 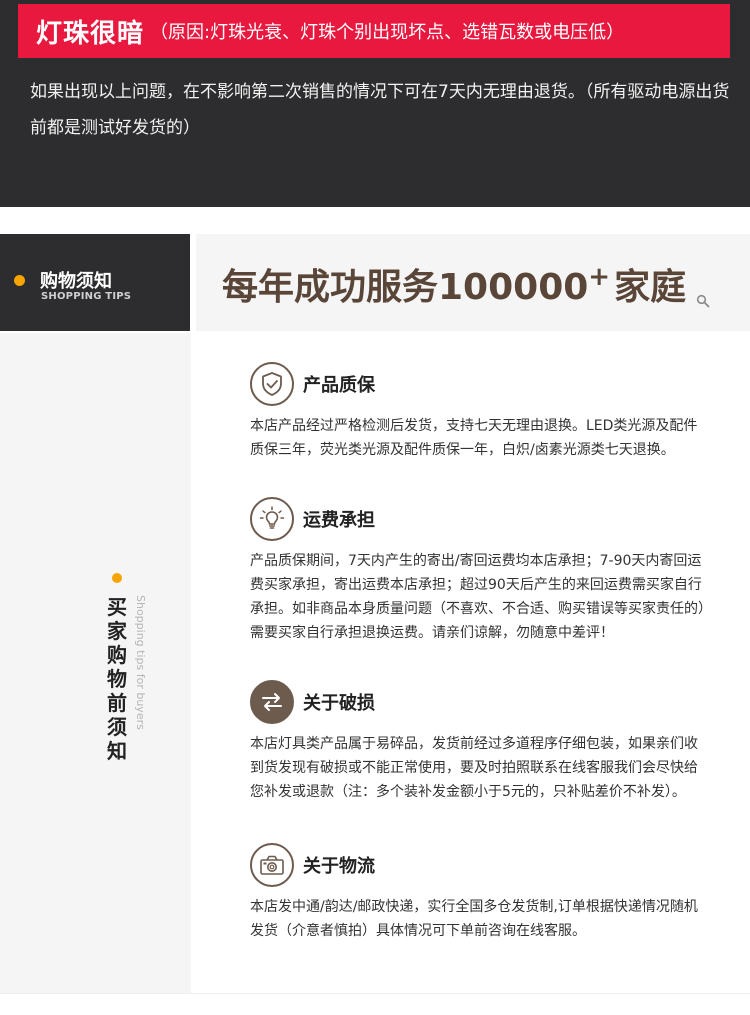 I want to click on slogan-suffix: 家庭, so click(x=650, y=287).